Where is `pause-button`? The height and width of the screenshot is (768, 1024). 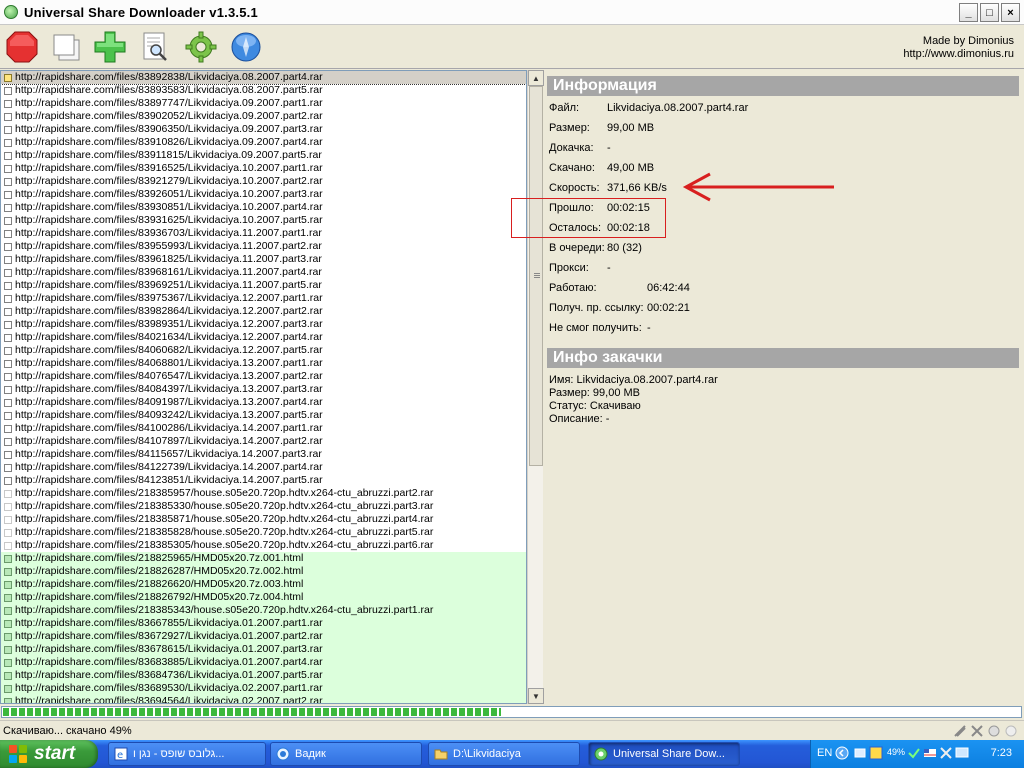
pause-button is located at coordinates (66, 47).